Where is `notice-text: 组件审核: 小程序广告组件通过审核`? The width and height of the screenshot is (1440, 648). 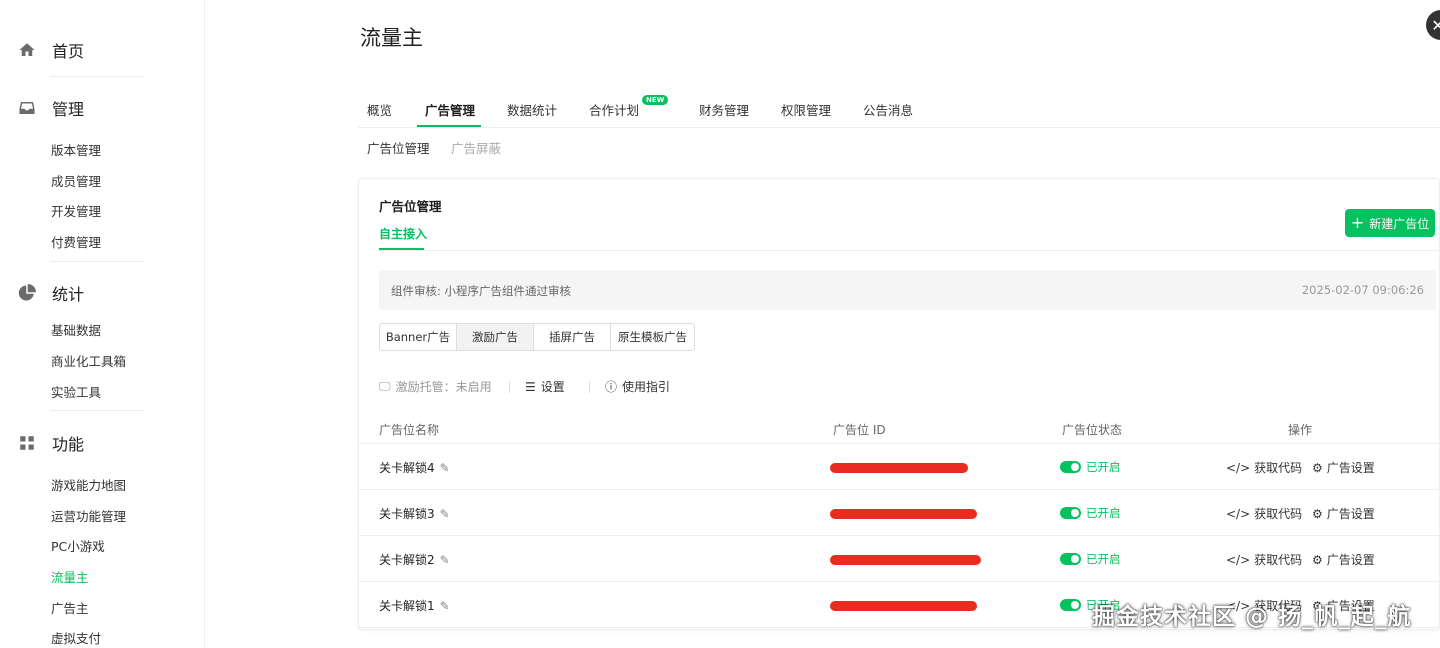
notice-text: 组件审核: 小程序广告组件通过审核 is located at coordinates (481, 291).